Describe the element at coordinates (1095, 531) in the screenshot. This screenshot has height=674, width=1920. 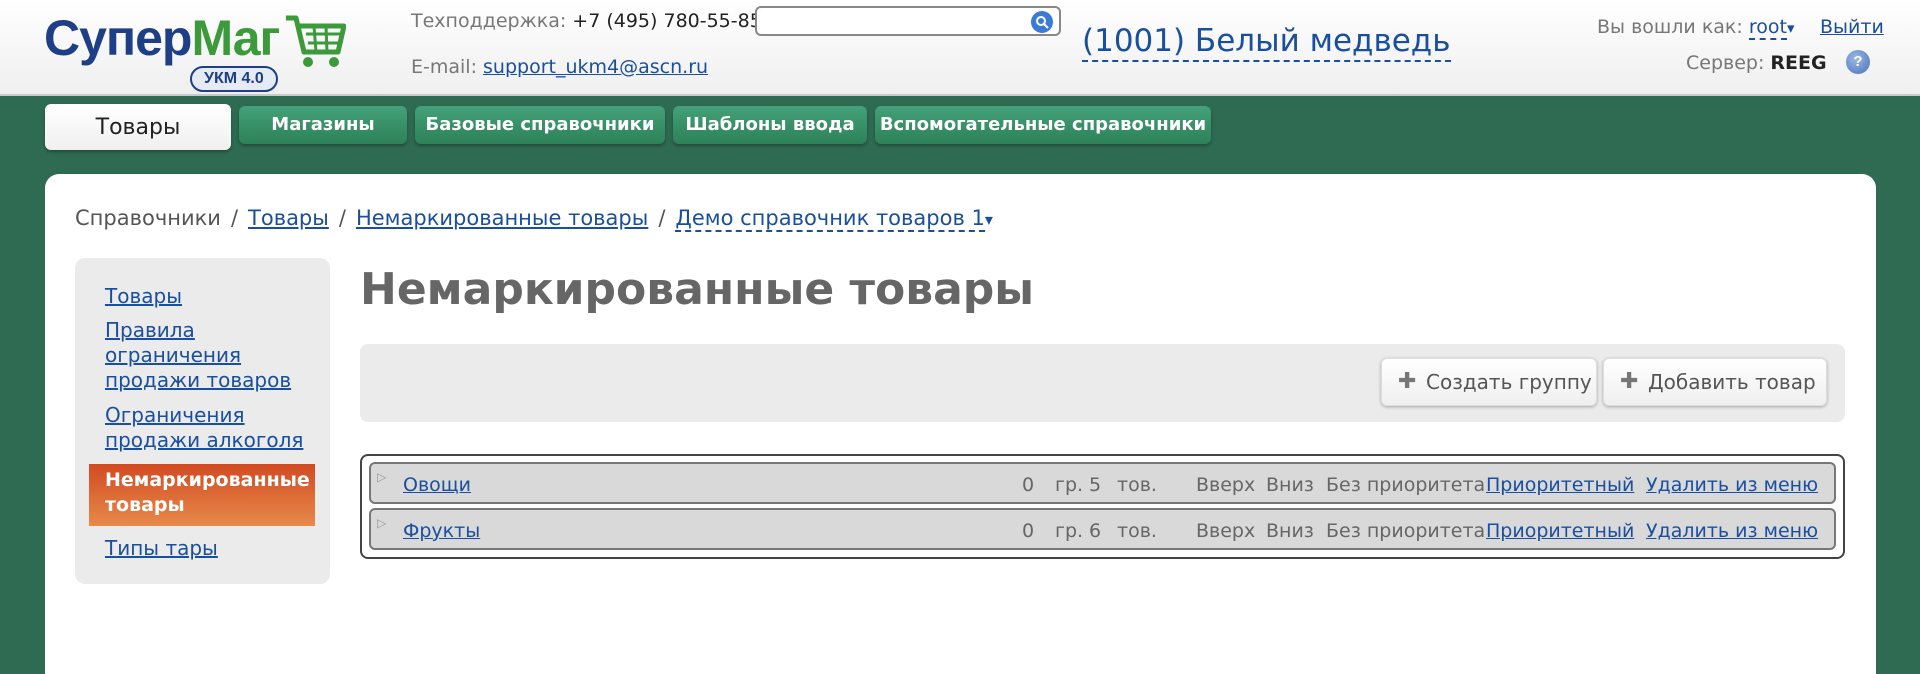
I see `item-count: 6` at that location.